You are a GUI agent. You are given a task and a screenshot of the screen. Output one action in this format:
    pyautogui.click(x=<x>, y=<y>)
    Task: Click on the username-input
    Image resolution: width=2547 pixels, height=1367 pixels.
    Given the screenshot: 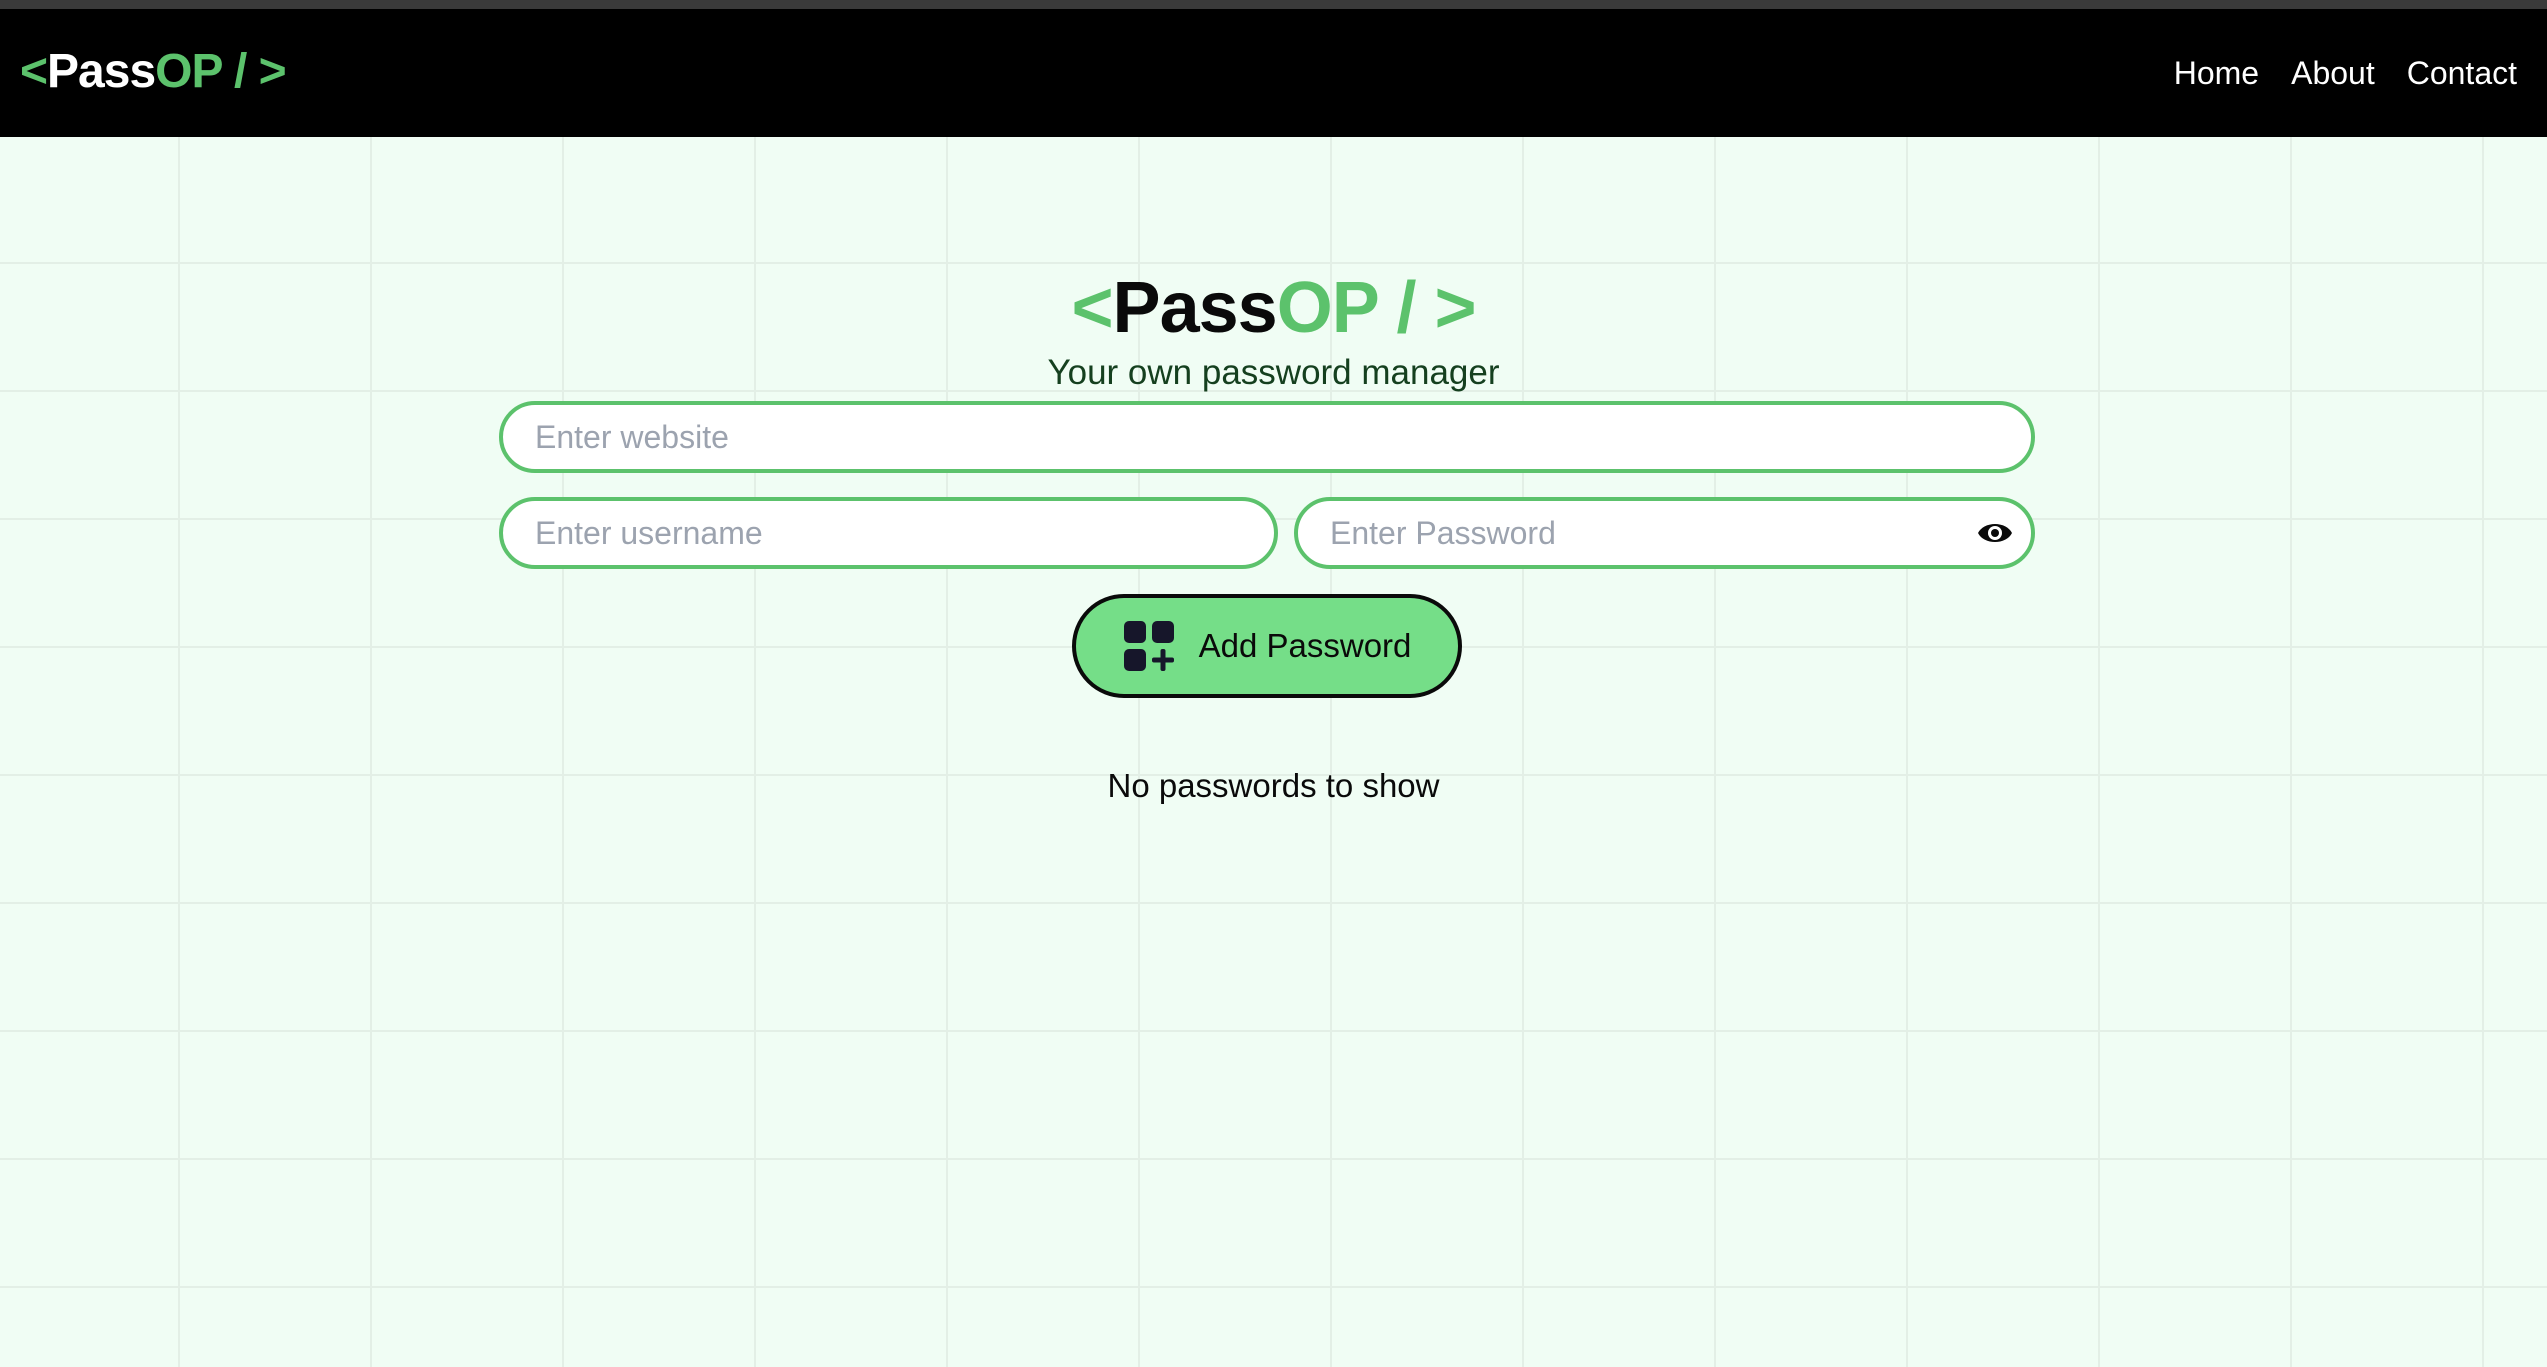 What is the action you would take?
    pyautogui.click(x=888, y=533)
    